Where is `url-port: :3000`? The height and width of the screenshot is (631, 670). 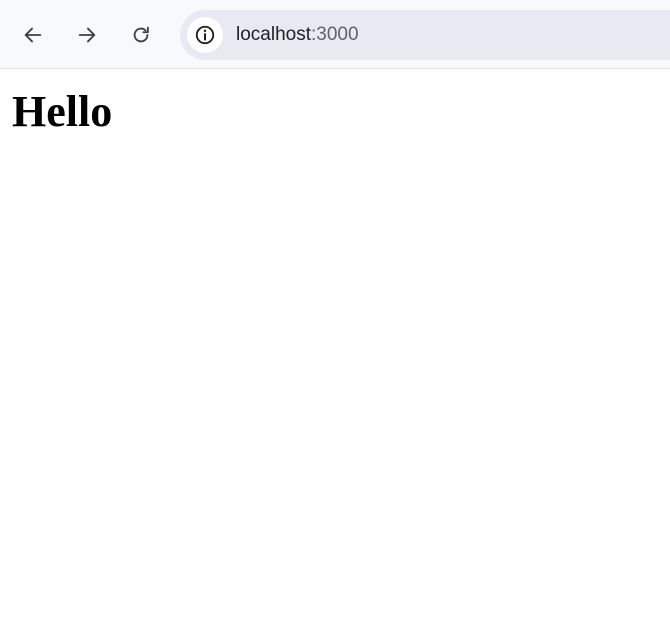 url-port: :3000 is located at coordinates (335, 34).